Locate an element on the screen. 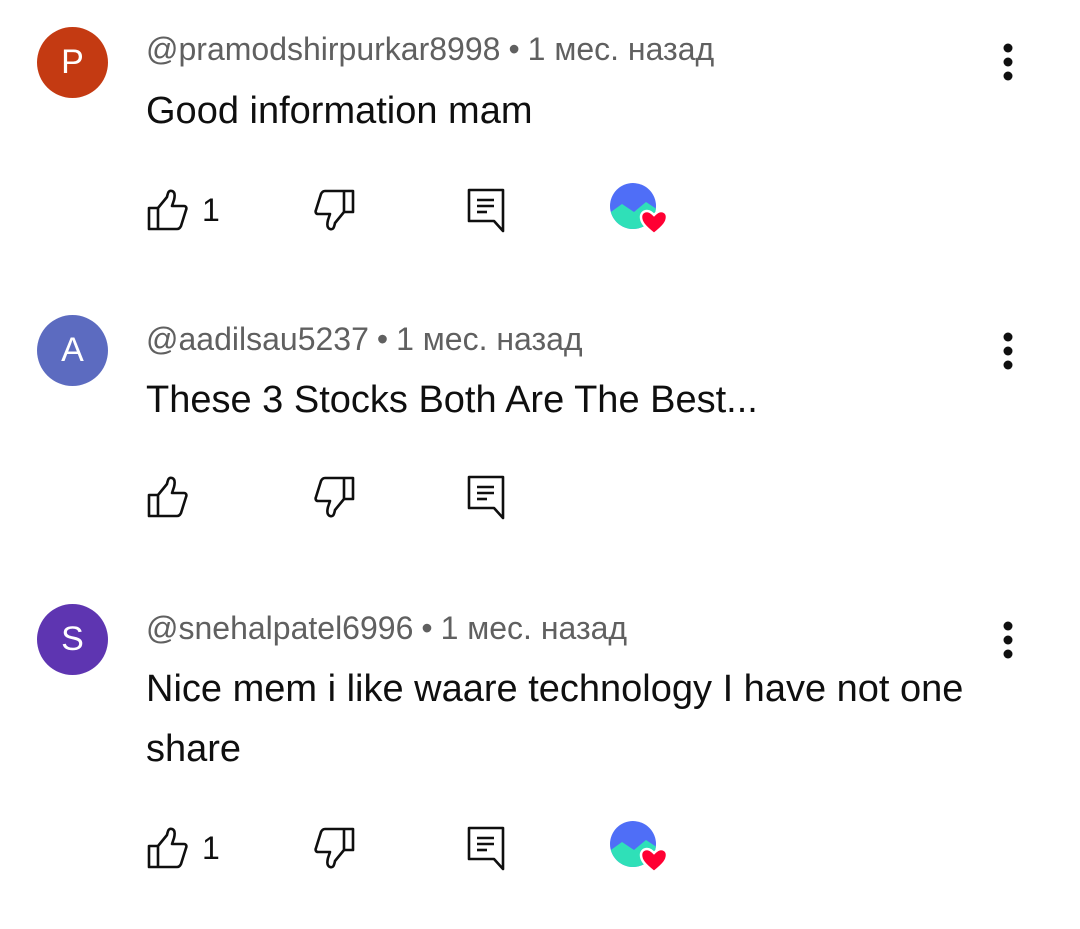 Image resolution: width=1080 pixels, height=929 pixels. avatar: P is located at coordinates (72, 62).